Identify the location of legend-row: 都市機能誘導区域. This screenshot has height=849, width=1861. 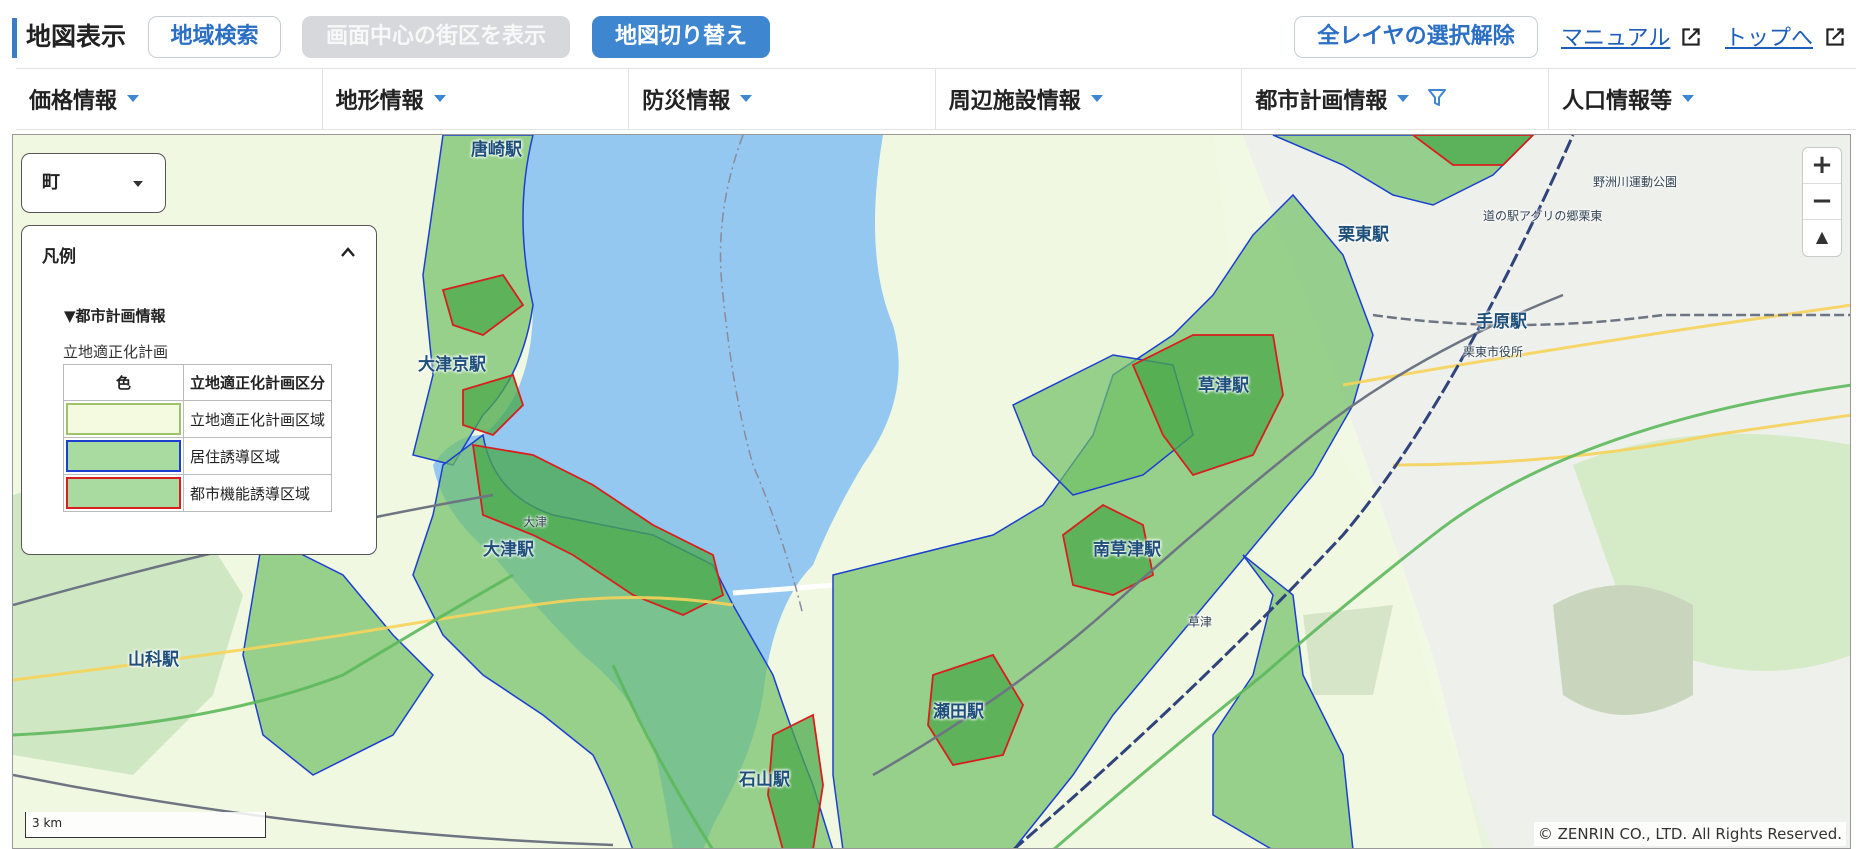
(197, 493).